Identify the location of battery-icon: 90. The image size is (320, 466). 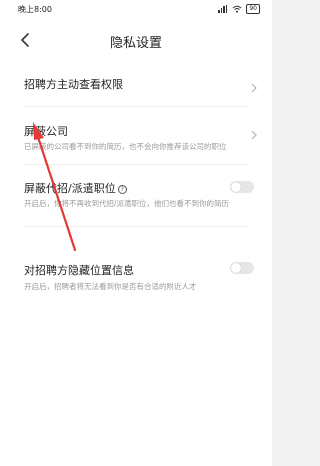
(253, 9).